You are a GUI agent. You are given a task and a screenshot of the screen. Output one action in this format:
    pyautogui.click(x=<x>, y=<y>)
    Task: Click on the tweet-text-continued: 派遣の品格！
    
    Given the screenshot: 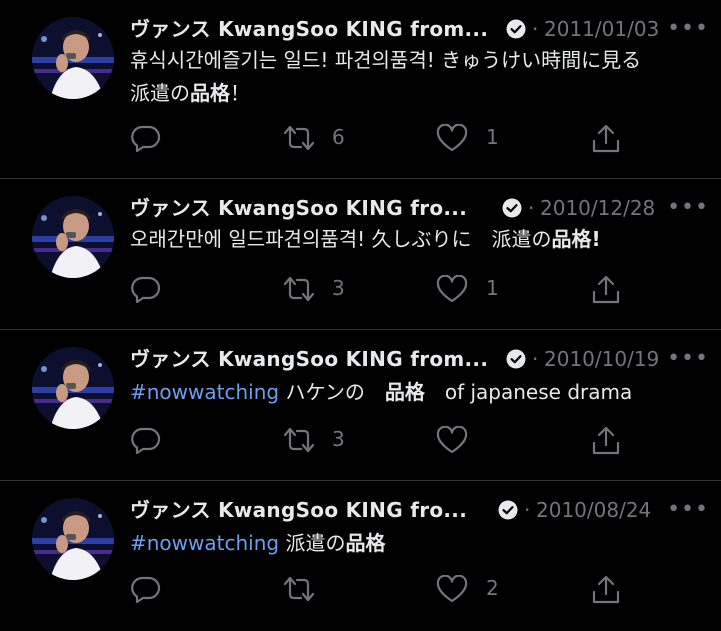 What is the action you would take?
    pyautogui.click(x=190, y=93)
    